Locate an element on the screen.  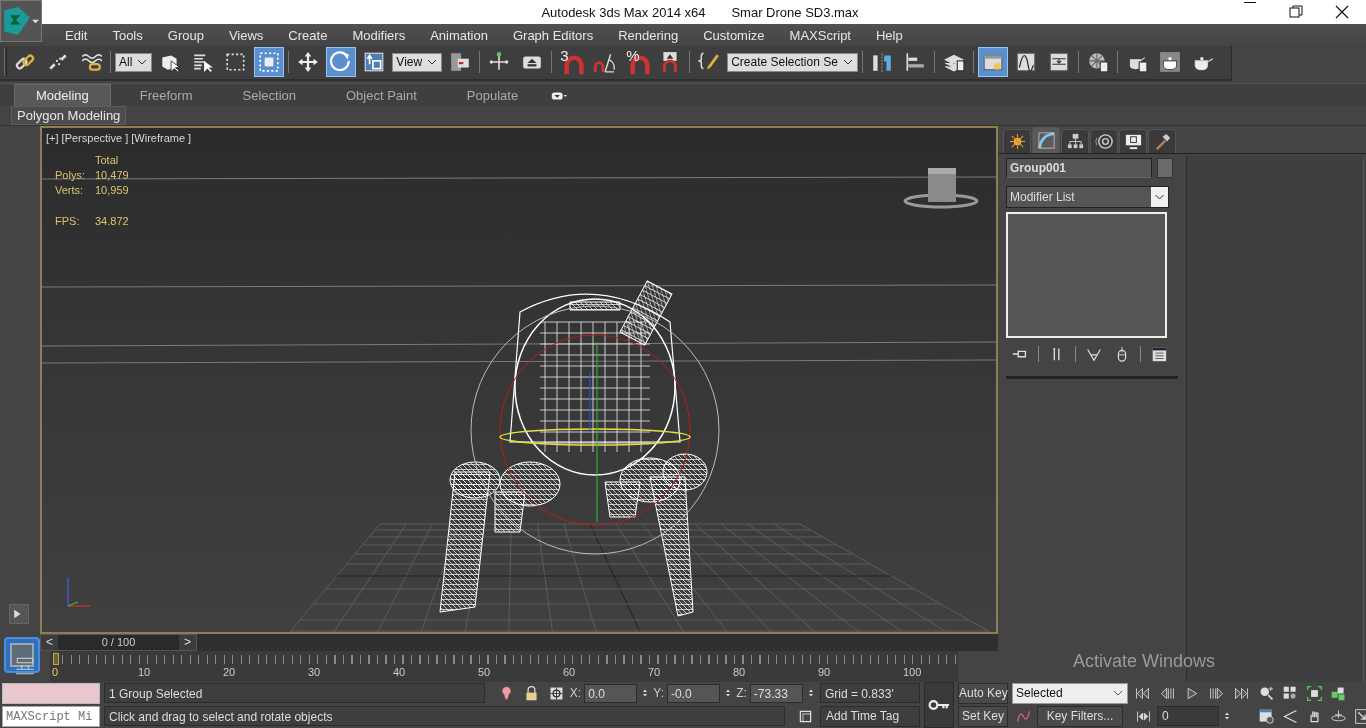
menu-item: Views is located at coordinates (246, 35).